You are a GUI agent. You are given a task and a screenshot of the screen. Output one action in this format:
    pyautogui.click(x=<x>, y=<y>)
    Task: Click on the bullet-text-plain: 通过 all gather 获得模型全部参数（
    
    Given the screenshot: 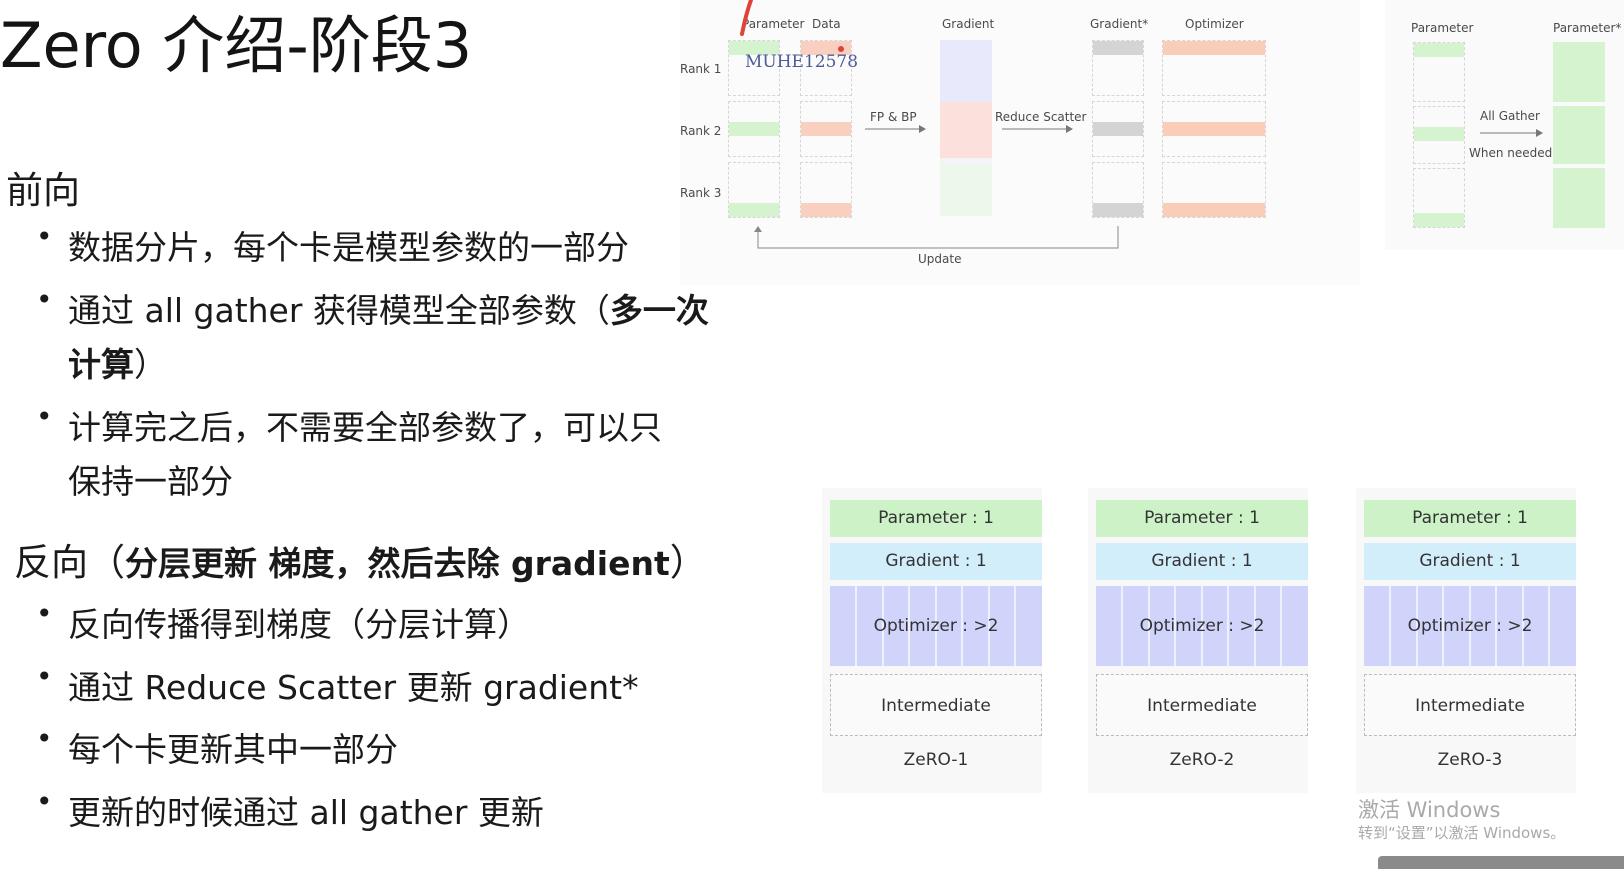 What is the action you would take?
    pyautogui.click(x=339, y=310)
    